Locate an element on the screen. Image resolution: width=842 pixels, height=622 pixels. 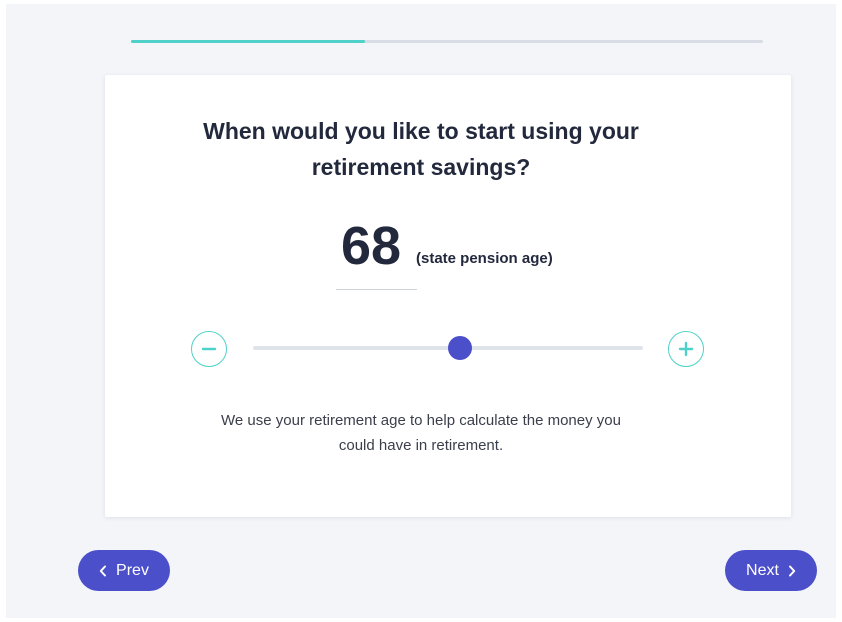
decrease-age-button is located at coordinates (209, 349).